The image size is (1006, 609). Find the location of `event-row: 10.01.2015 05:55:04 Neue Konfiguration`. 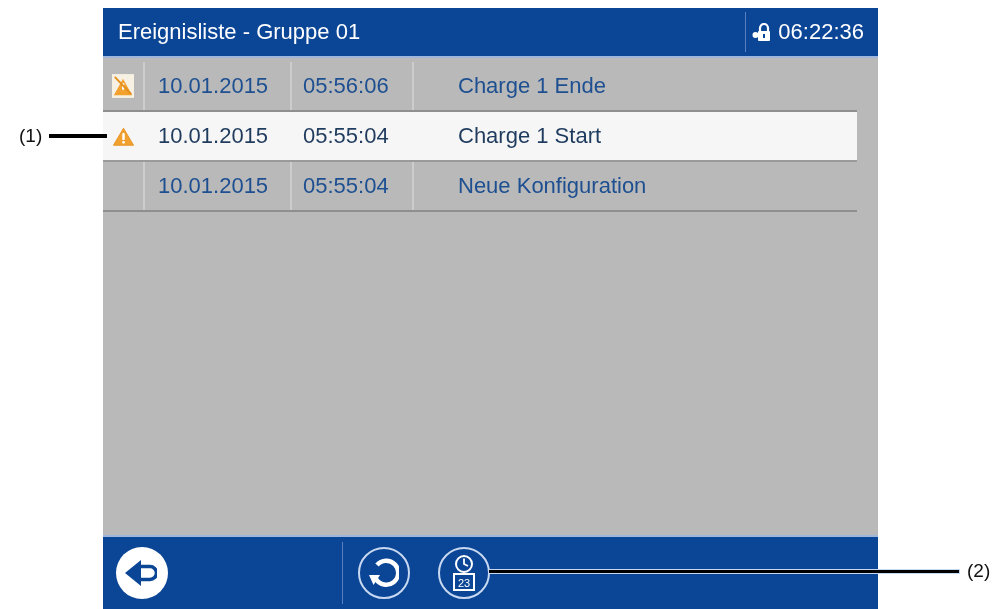

event-row: 10.01.2015 05:55:04 Neue Konfiguration is located at coordinates (480, 187).